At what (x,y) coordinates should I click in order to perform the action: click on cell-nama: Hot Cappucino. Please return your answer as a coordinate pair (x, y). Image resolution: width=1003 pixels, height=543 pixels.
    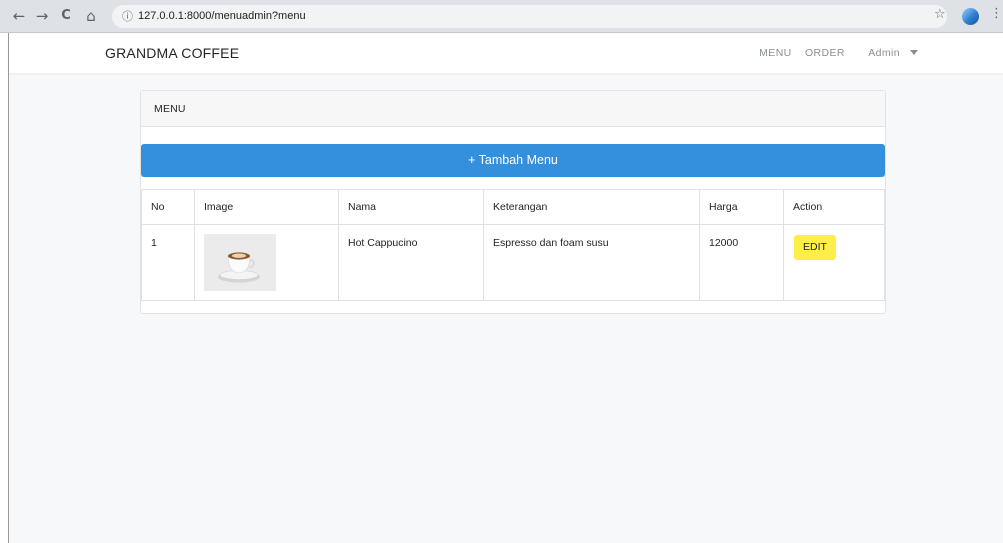
    Looking at the image, I should click on (411, 262).